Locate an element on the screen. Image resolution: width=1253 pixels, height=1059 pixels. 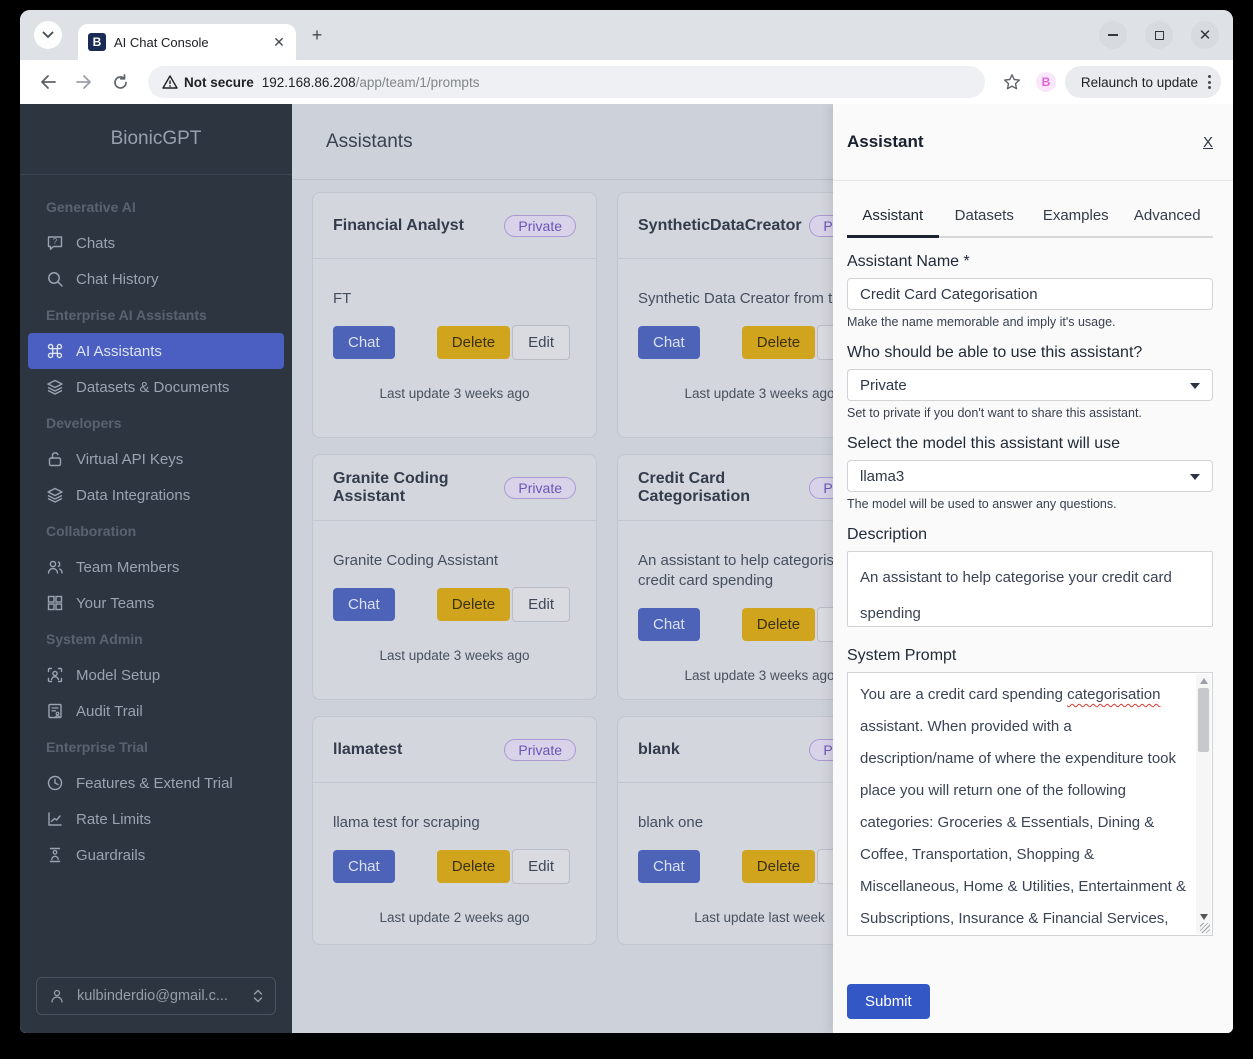
person-icon is located at coordinates (57, 996).